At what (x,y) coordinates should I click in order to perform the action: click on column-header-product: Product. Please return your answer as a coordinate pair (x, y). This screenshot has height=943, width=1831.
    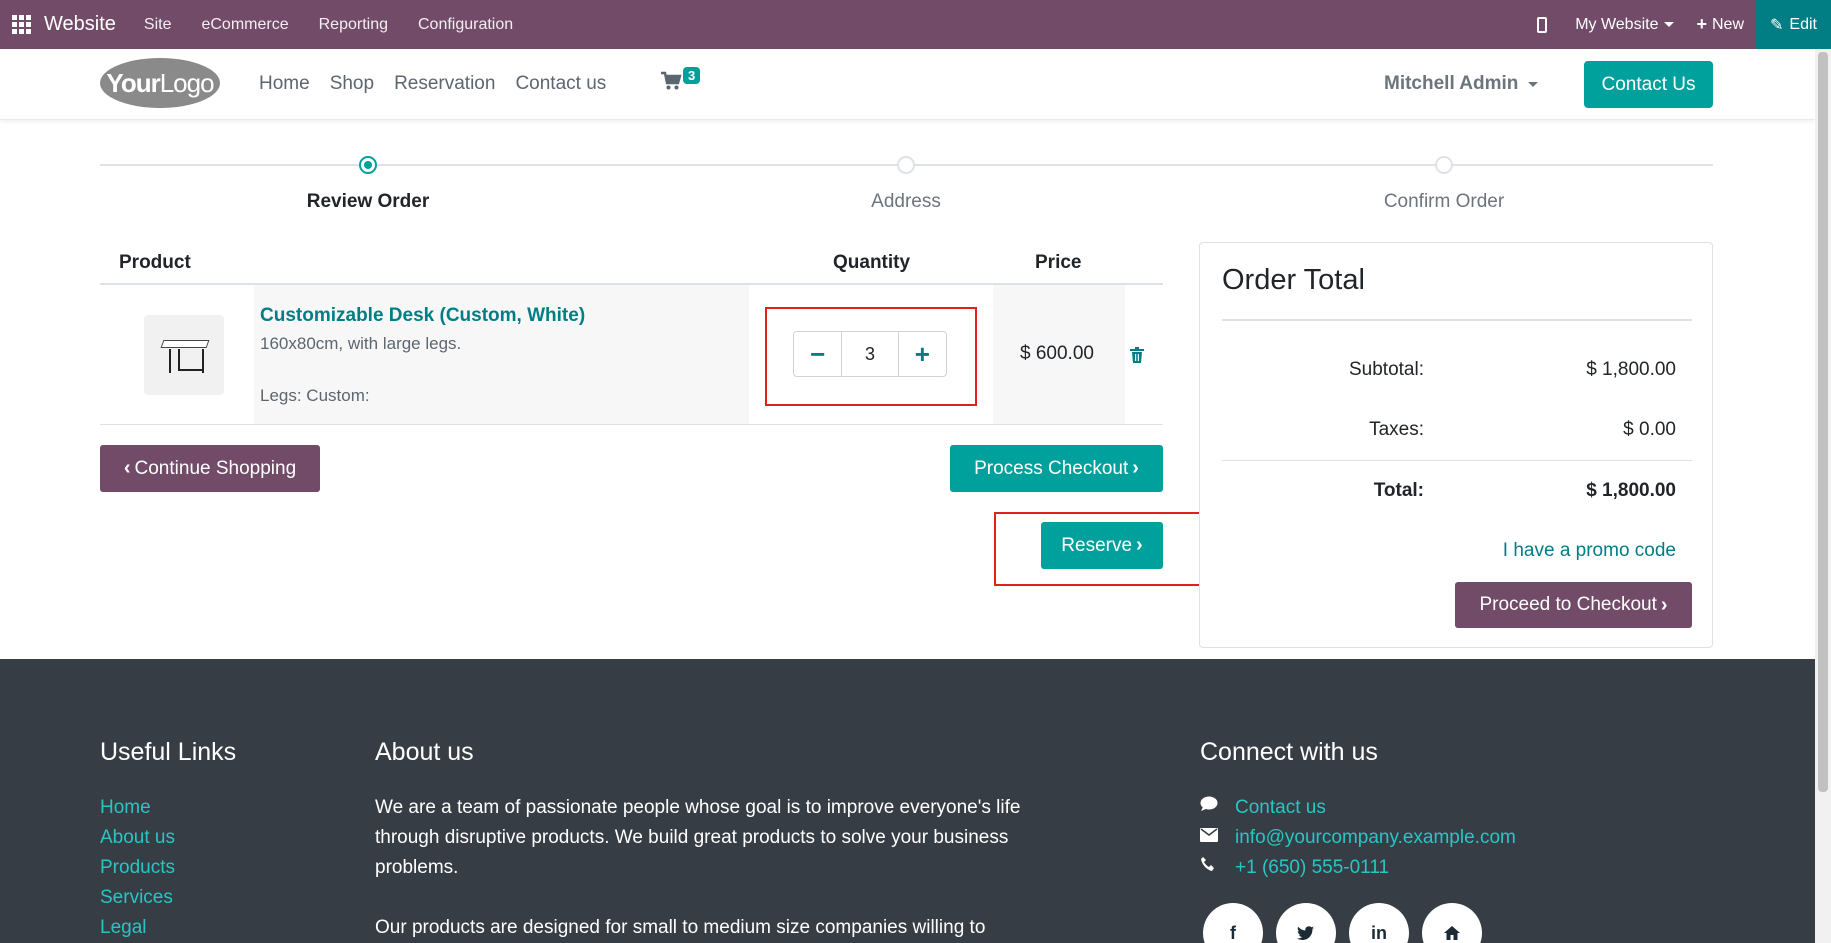
    Looking at the image, I should click on (155, 262).